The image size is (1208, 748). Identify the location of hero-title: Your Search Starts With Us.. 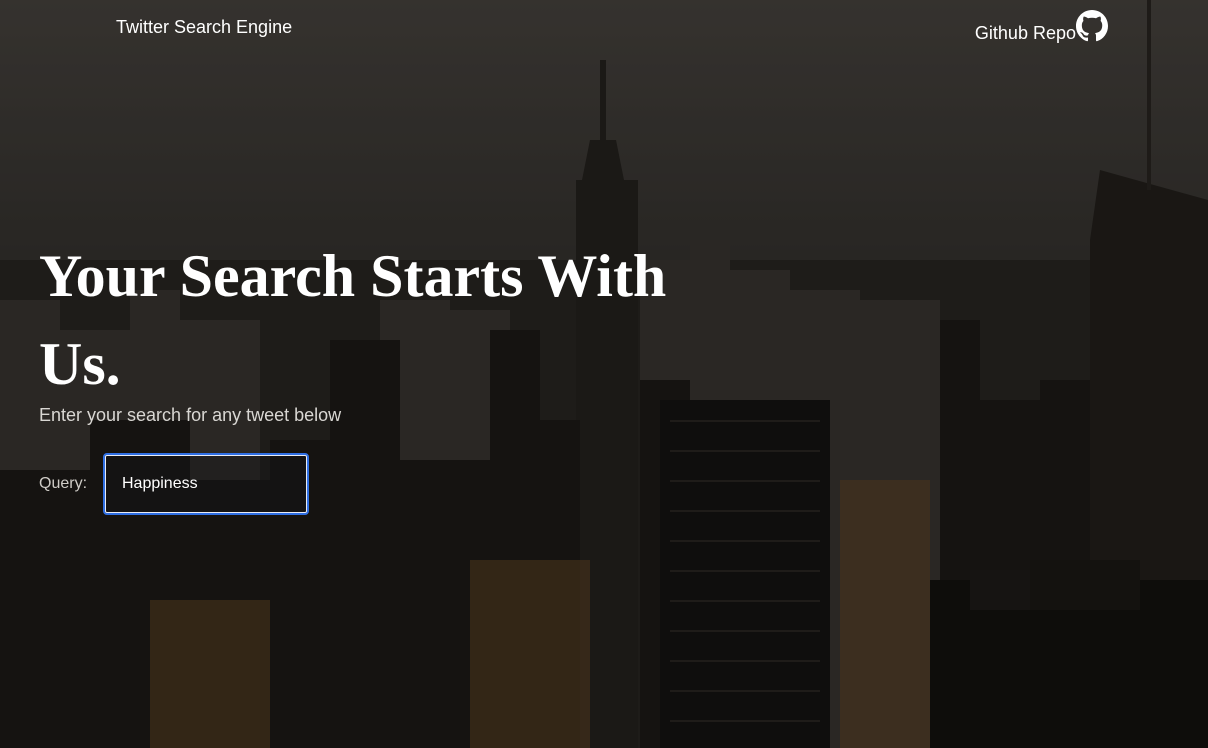
(353, 320).